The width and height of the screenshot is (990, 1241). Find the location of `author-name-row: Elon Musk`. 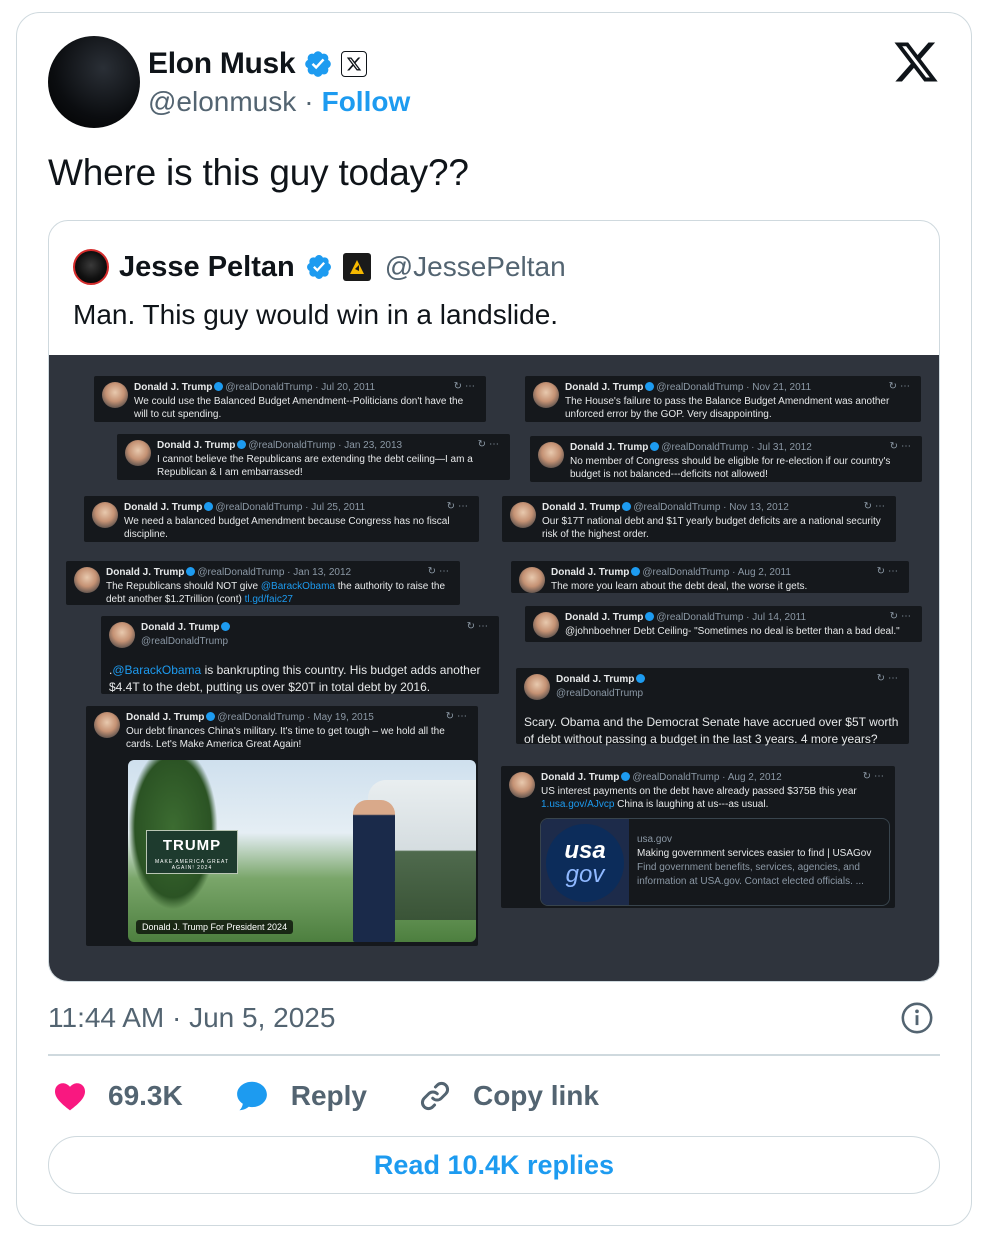

author-name-row: Elon Musk is located at coordinates (258, 64).